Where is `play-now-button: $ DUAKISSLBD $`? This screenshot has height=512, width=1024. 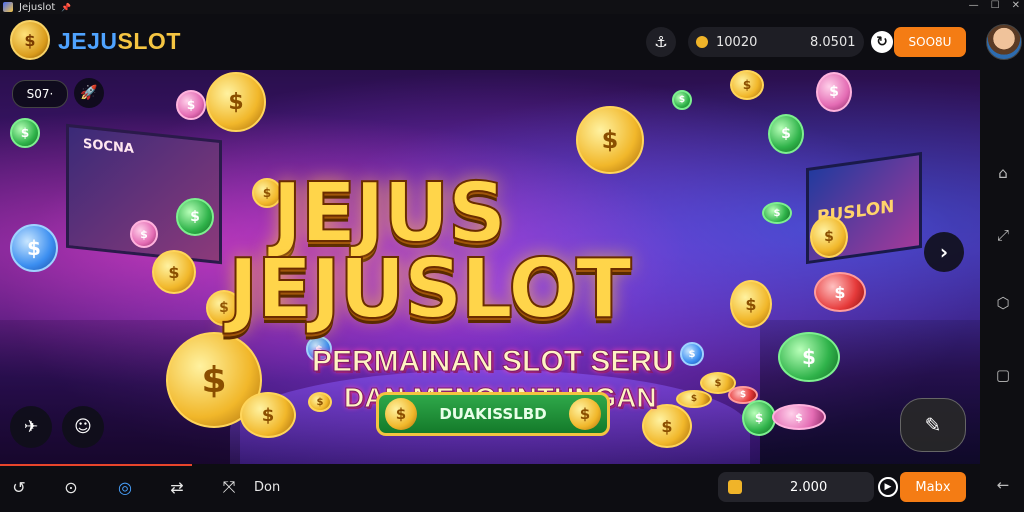
play-now-button: $ DUAKISSLBD $ is located at coordinates (493, 414).